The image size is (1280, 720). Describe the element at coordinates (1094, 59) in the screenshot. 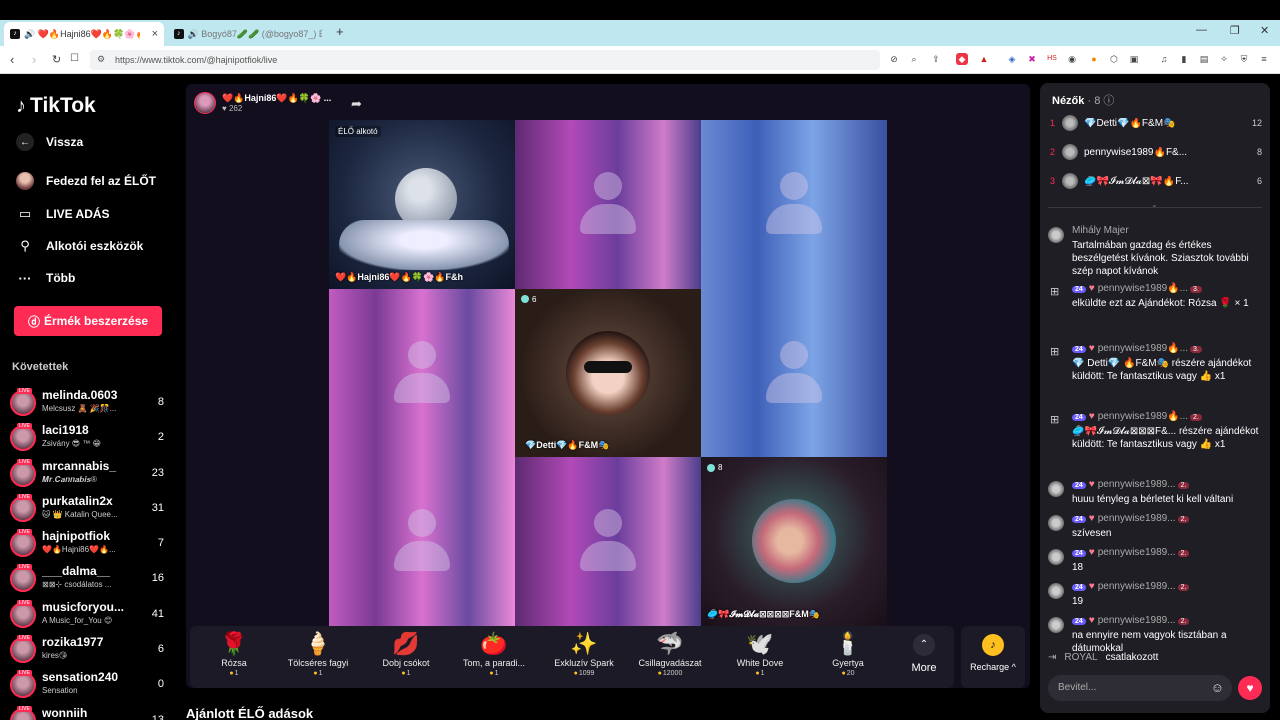

I see `extension-icon: ●` at that location.